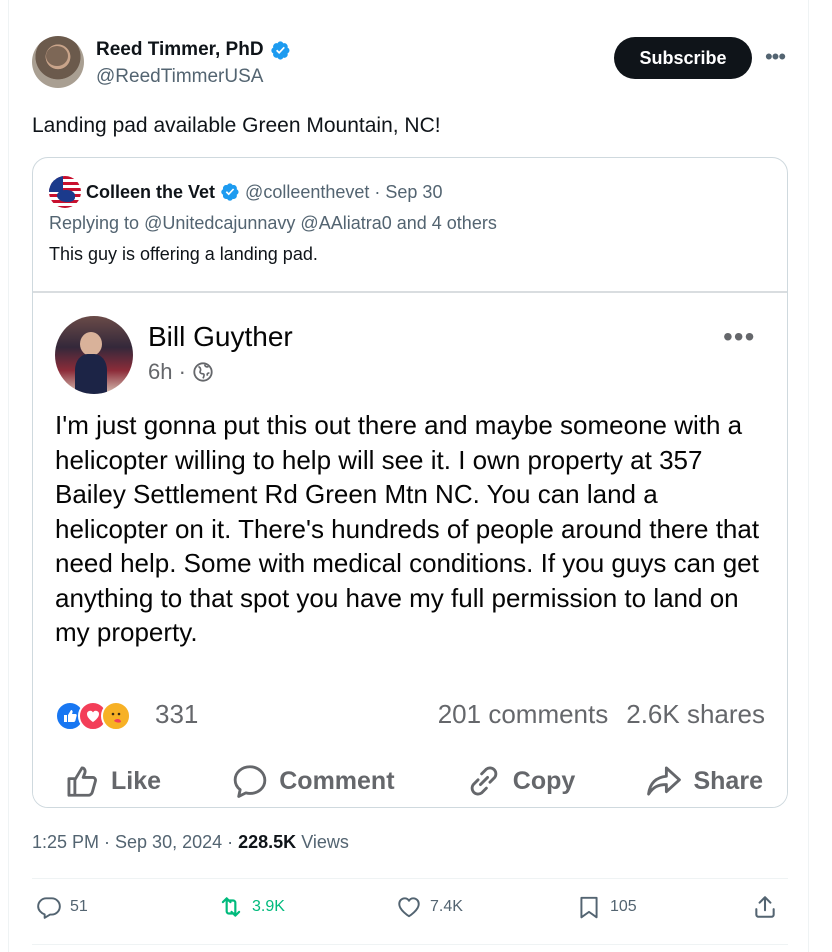 The height and width of the screenshot is (952, 832). I want to click on quoted-date: · Sep 30, so click(408, 191).